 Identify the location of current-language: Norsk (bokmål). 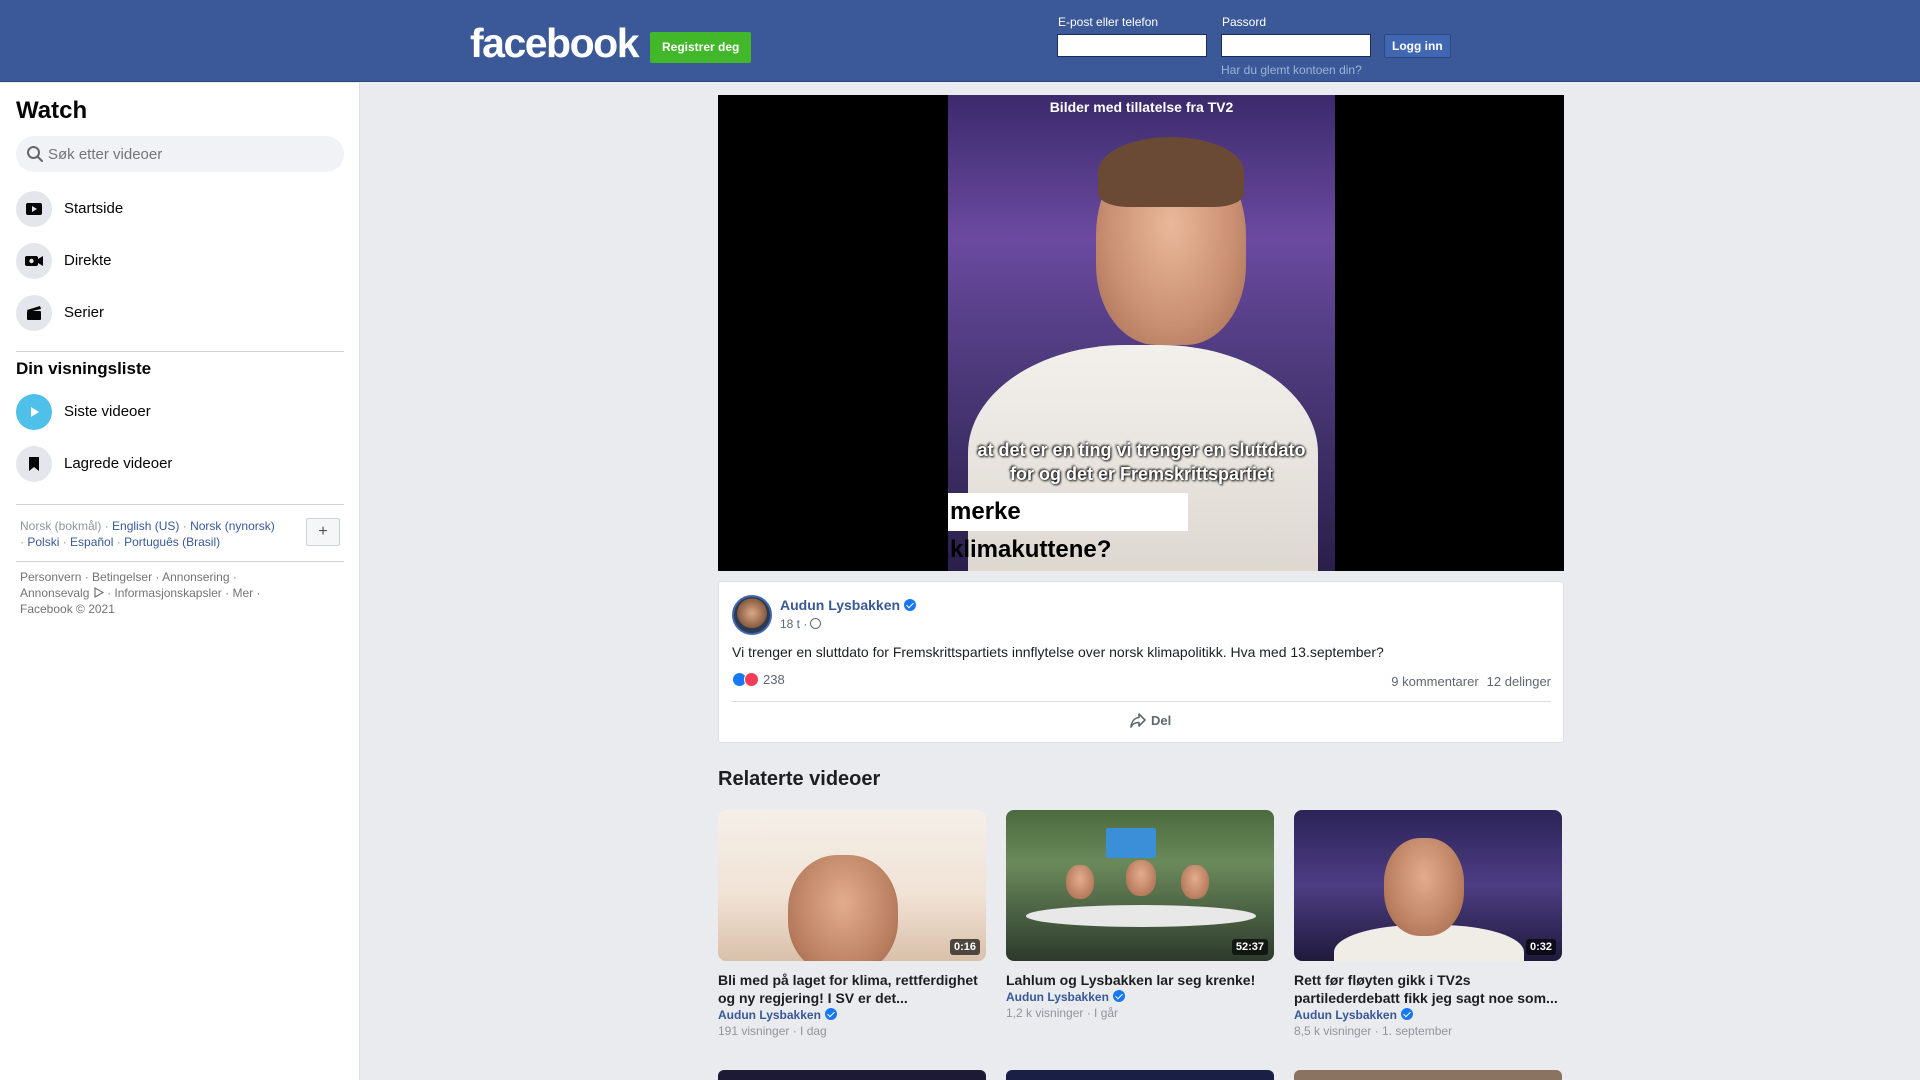
(61, 526).